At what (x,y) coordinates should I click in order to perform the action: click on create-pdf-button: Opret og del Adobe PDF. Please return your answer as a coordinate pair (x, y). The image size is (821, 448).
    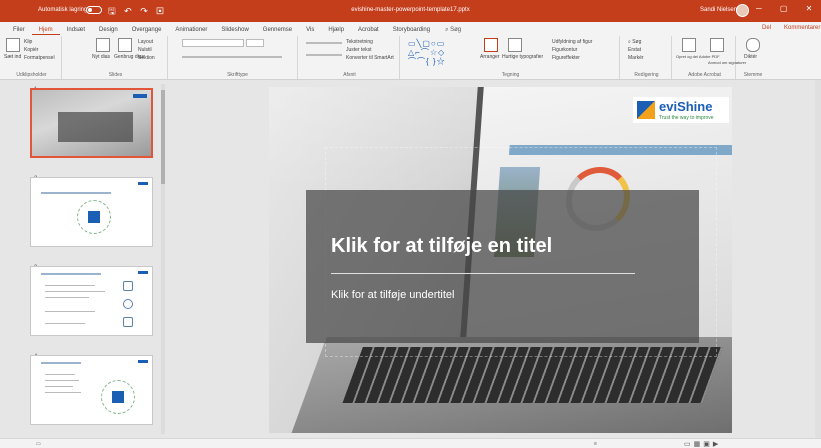
    Looking at the image, I should click on (698, 56).